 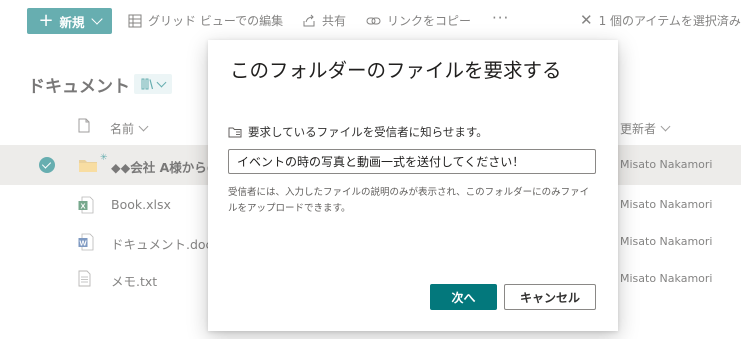 What do you see at coordinates (381, 162) in the screenshot?
I see `file-request-description-value: イベントの時の写真と動画一式を送付してください！` at bounding box center [381, 162].